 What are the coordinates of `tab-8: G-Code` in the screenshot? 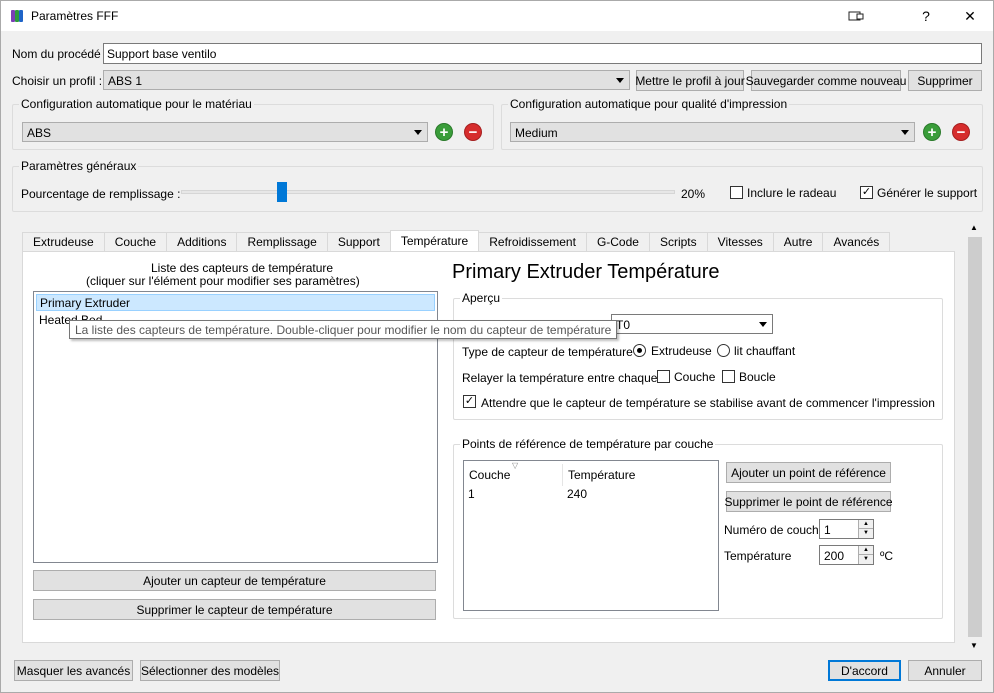 It's located at (617, 242).